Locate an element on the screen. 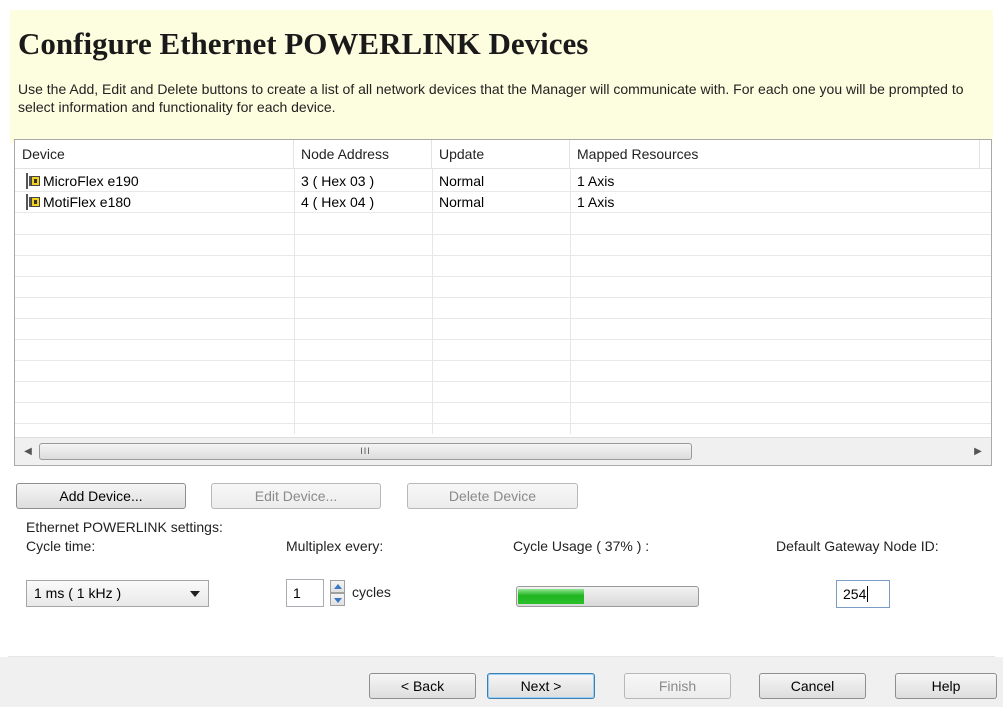 This screenshot has width=1003, height=707. delete-device-button: Delete Device is located at coordinates (492, 496).